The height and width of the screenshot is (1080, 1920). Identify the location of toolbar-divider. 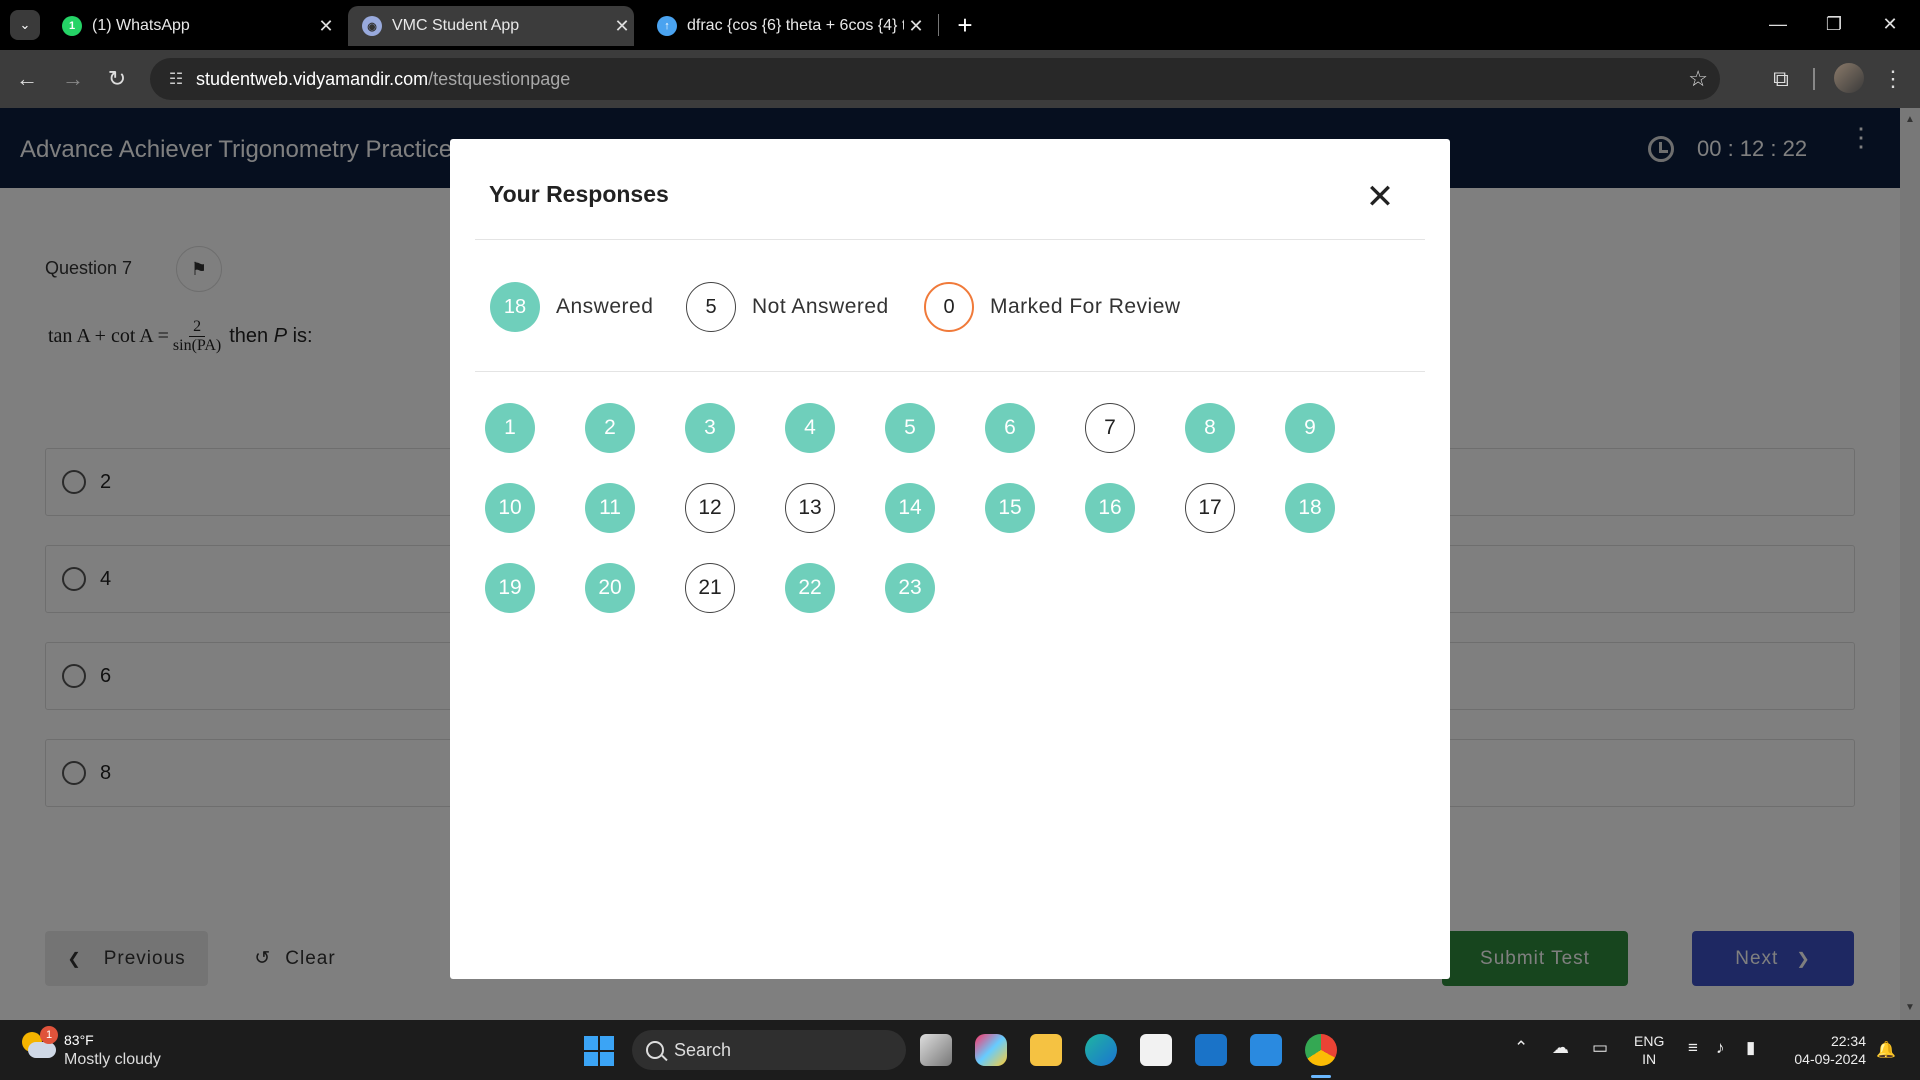
(1814, 79).